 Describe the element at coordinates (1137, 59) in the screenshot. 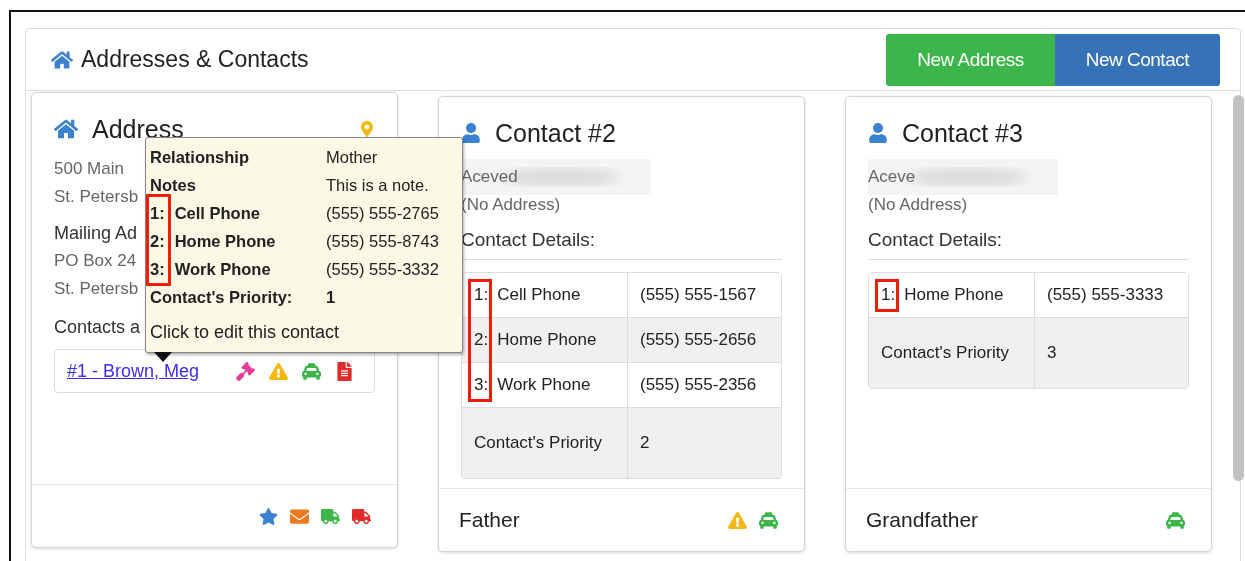

I see `new-button: New Contact` at that location.